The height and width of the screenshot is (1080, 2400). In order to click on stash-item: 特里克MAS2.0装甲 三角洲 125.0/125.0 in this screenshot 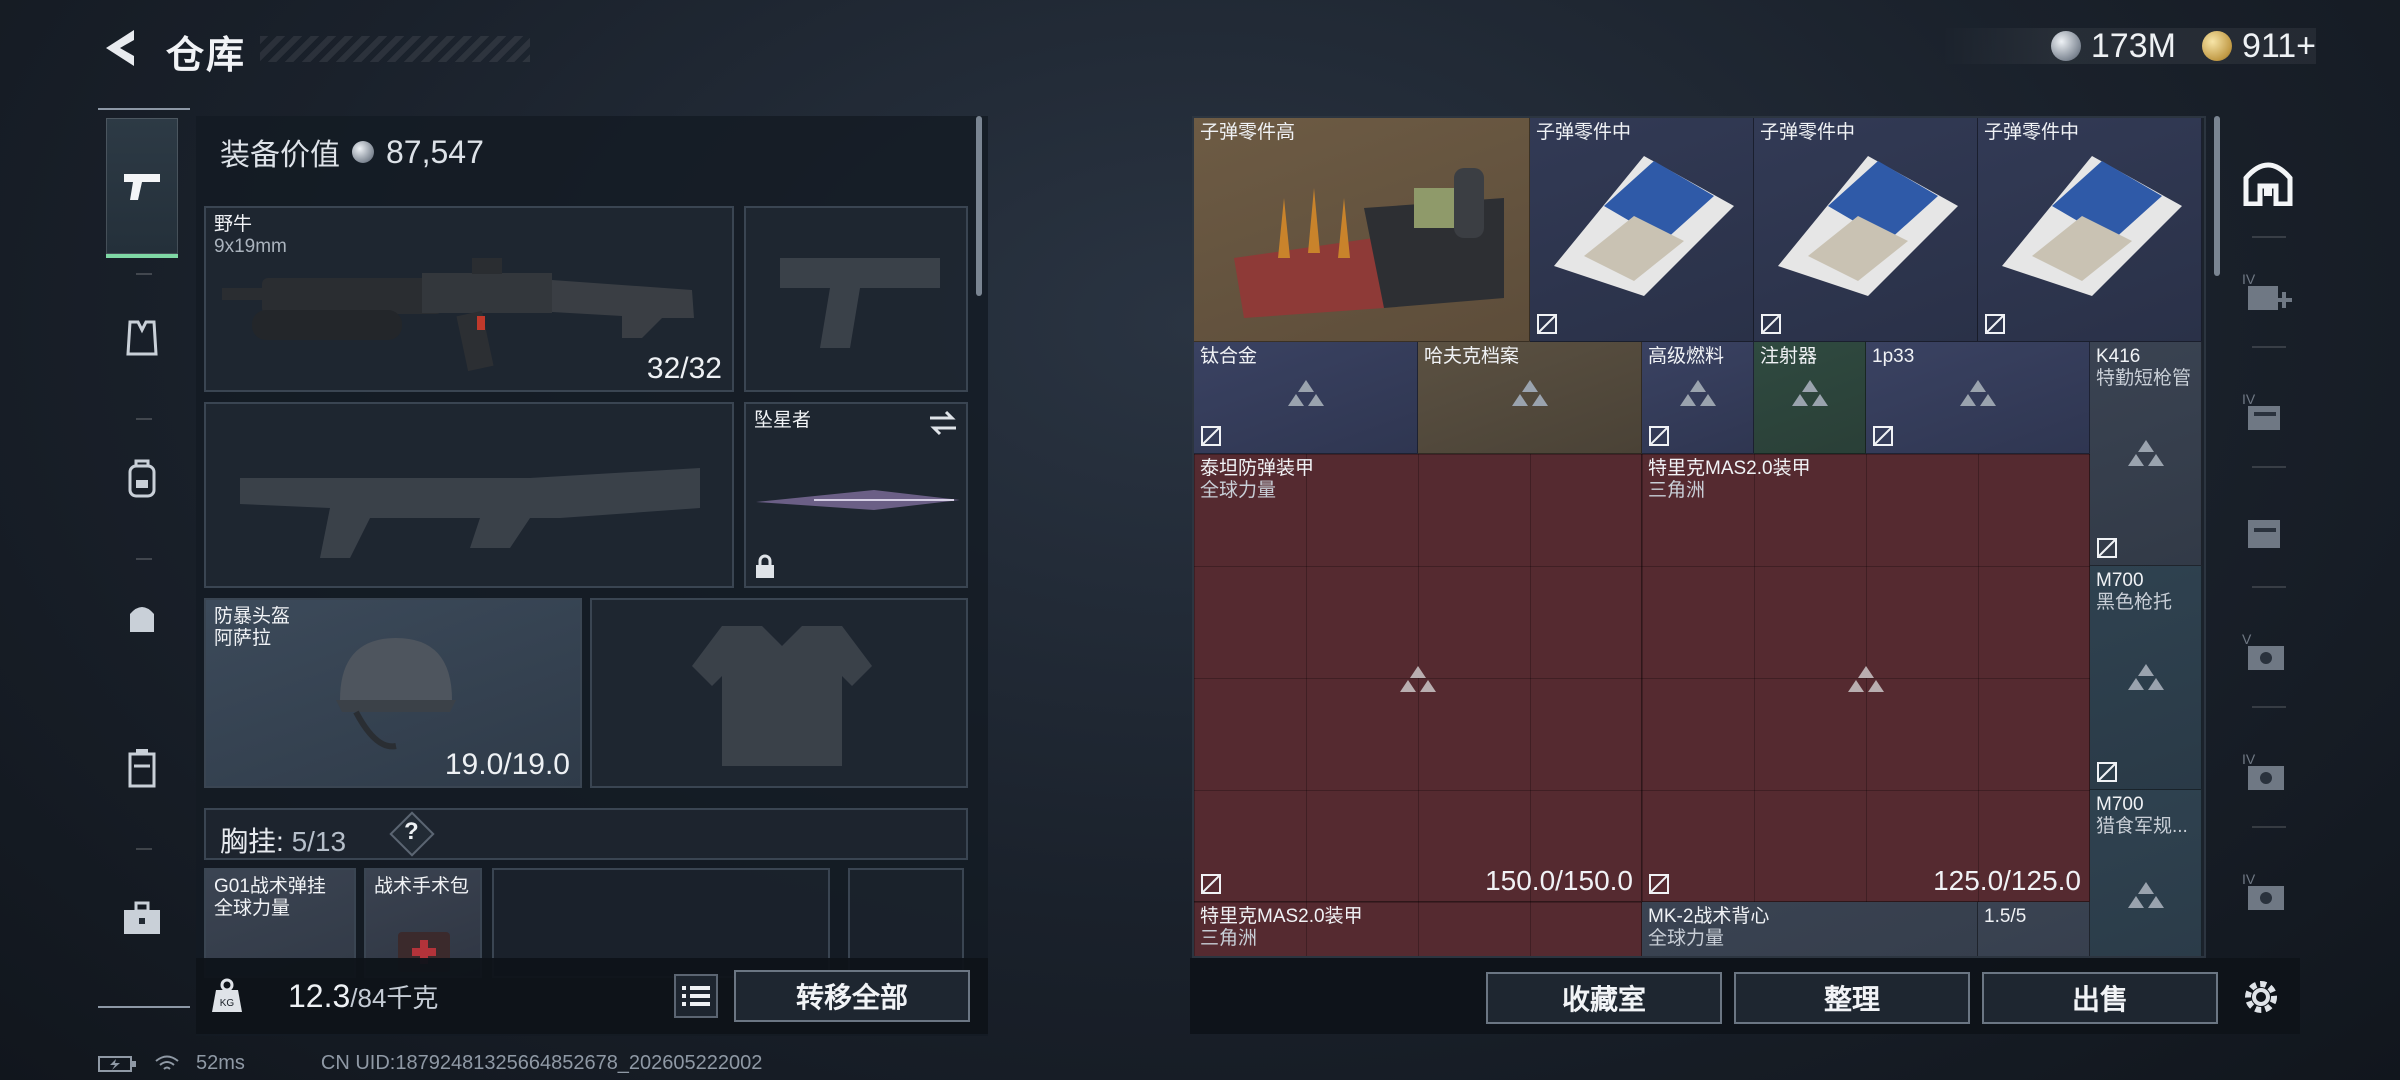, I will do `click(1866, 678)`.